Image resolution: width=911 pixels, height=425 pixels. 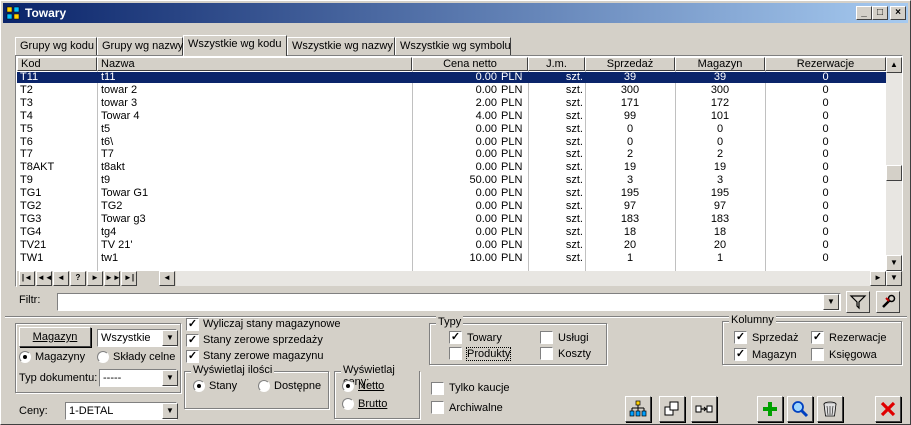 I want to click on filter-button, so click(x=858, y=302).